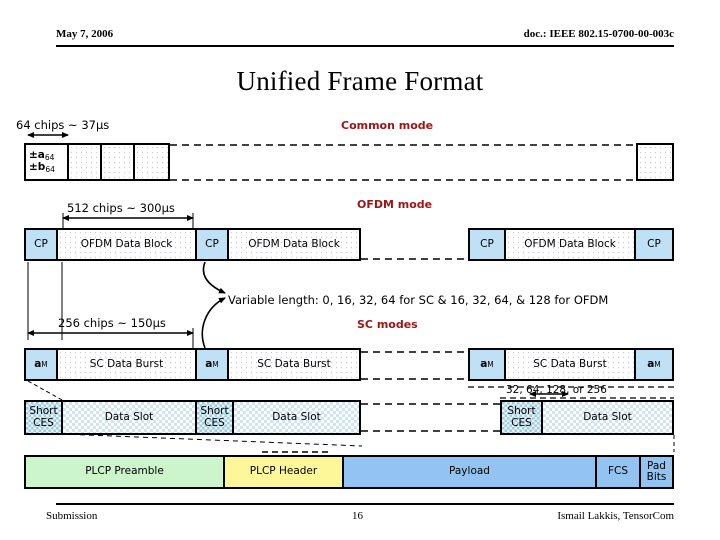  Describe the element at coordinates (72, 516) in the screenshot. I see `footer-submission-label: Submission` at that location.